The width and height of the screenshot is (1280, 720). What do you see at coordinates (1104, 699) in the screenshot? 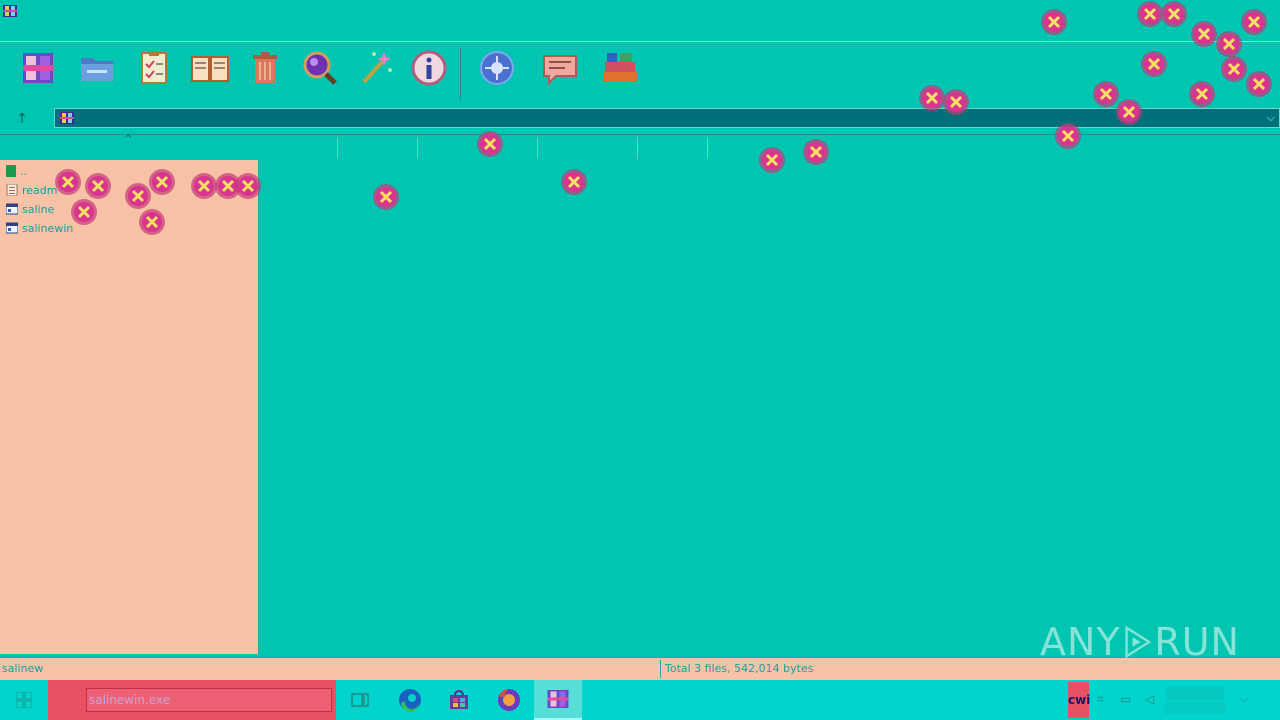
I see `network-icon: ⌗` at bounding box center [1104, 699].